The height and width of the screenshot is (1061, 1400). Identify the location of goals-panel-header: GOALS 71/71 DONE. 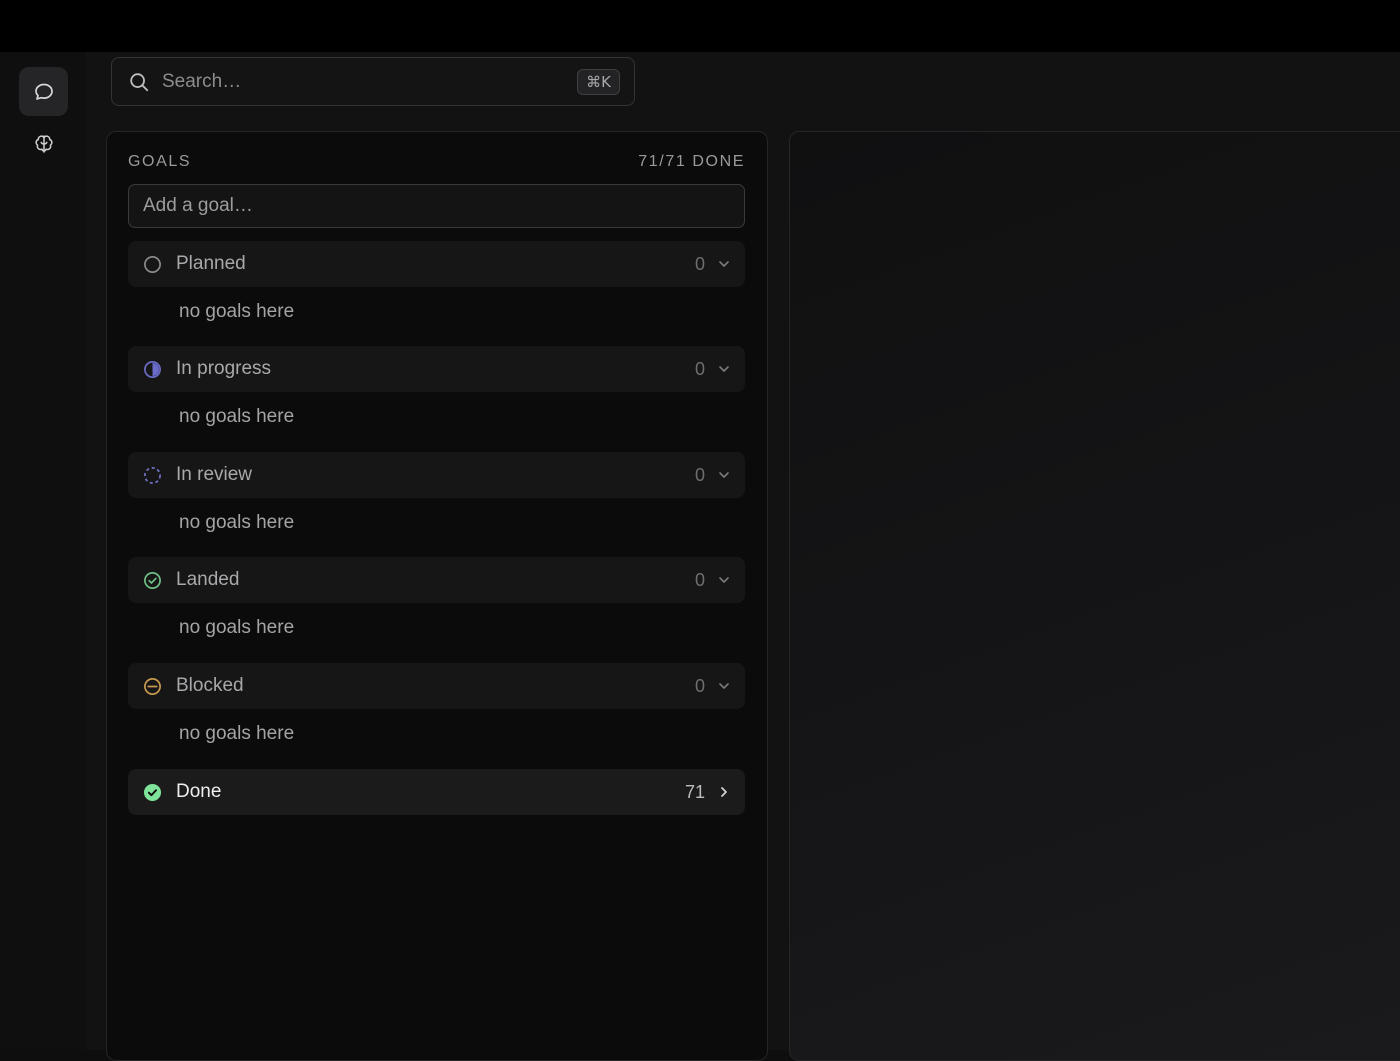
(436, 162).